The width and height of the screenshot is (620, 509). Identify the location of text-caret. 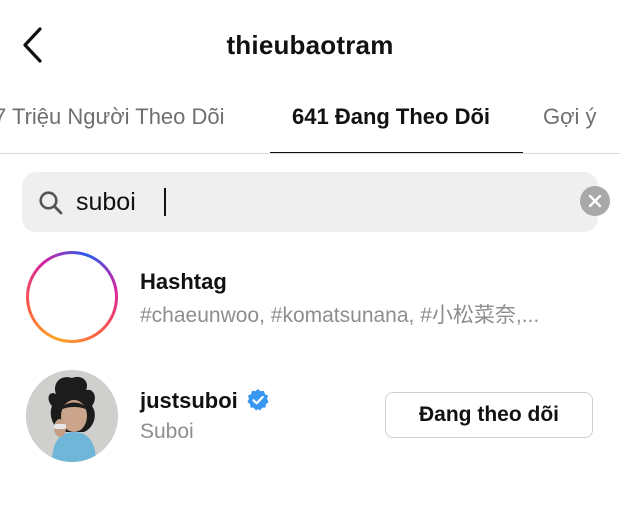
(165, 202).